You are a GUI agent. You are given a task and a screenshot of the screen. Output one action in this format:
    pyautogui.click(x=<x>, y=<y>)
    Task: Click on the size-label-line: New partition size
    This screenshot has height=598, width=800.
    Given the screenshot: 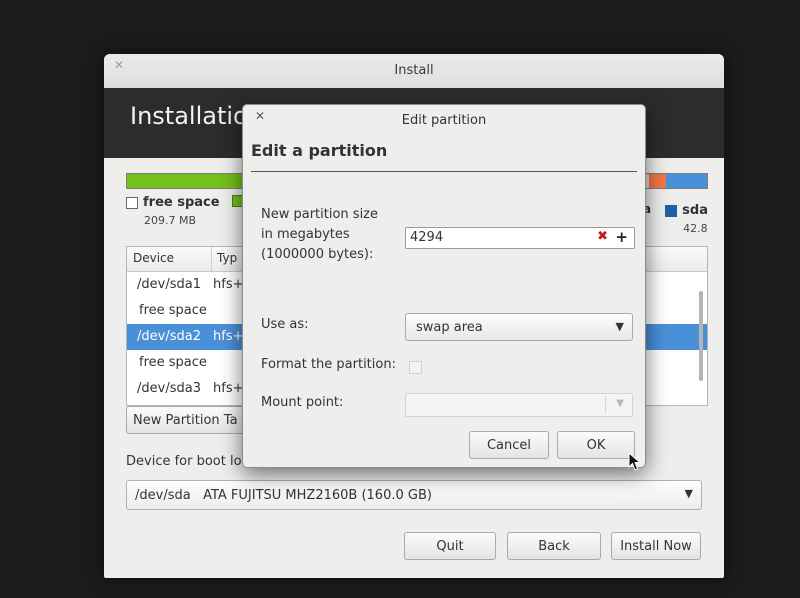 What is the action you would take?
    pyautogui.click(x=319, y=214)
    